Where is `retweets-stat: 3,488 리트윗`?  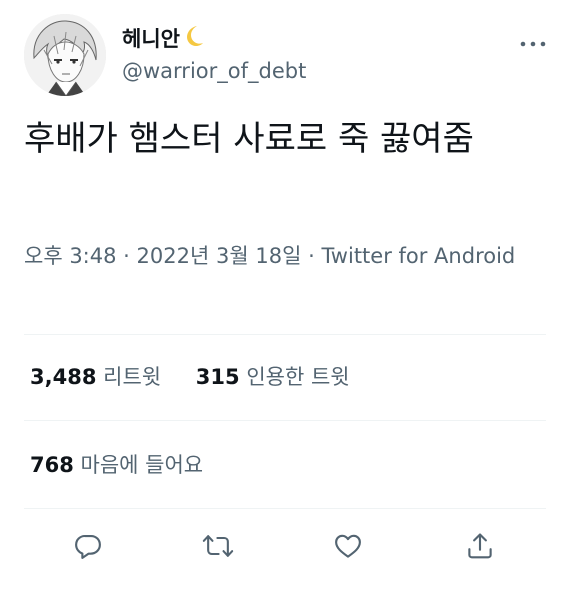 retweets-stat: 3,488 리트윗 is located at coordinates (95, 377).